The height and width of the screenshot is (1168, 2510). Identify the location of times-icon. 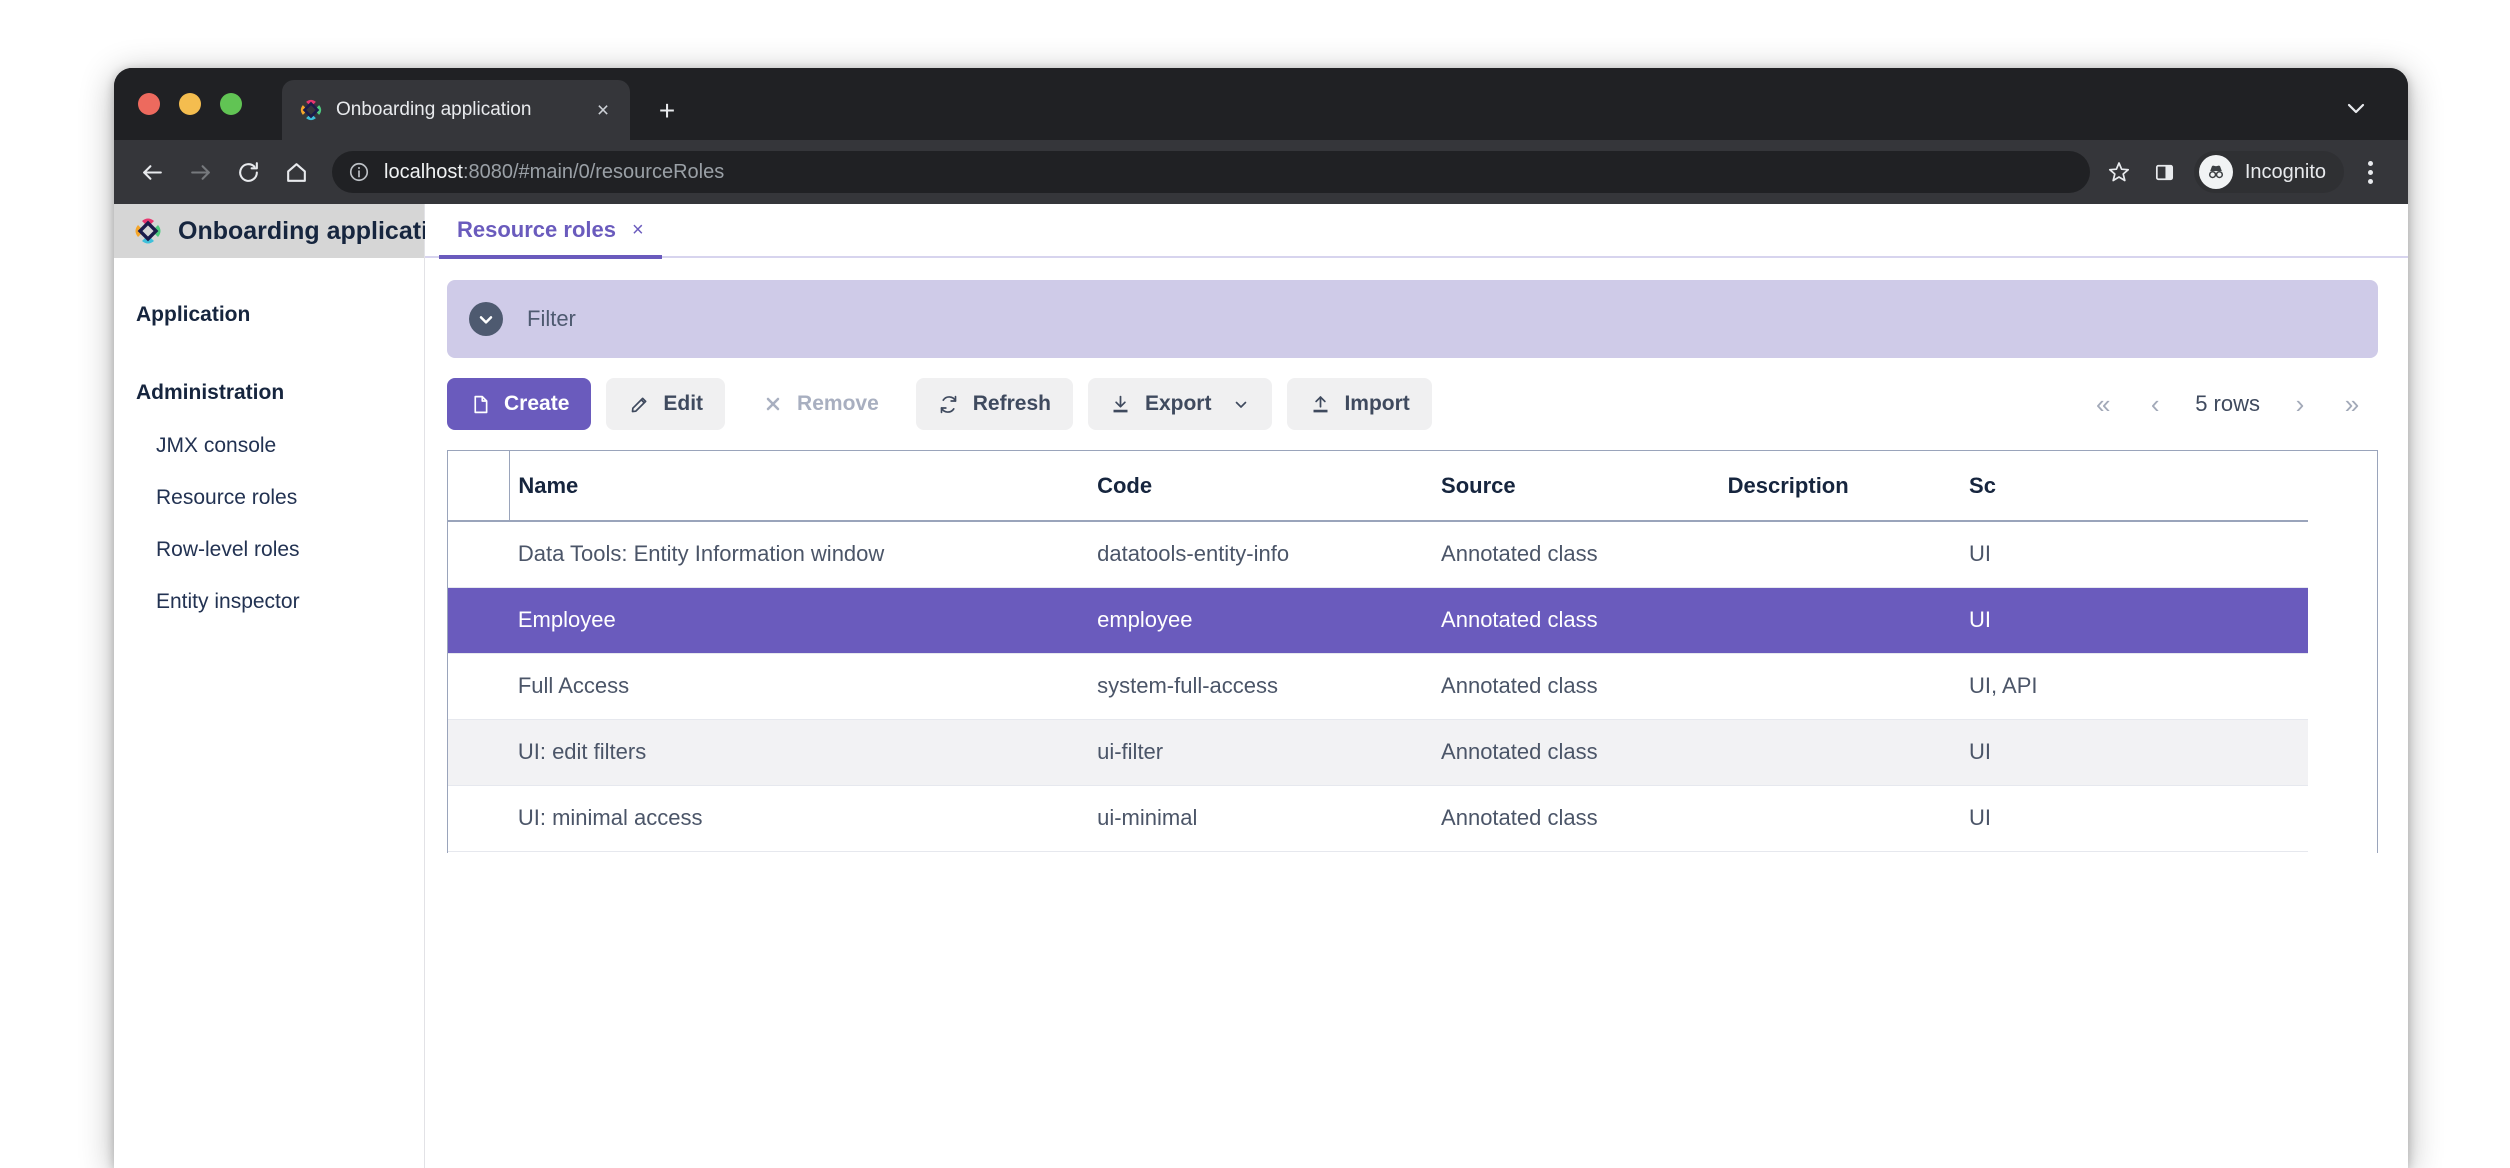
(773, 404).